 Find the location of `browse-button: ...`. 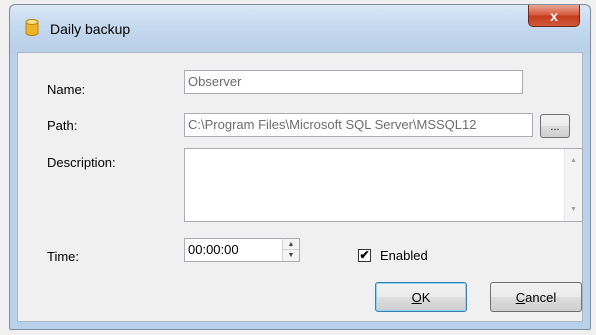

browse-button: ... is located at coordinates (555, 126).